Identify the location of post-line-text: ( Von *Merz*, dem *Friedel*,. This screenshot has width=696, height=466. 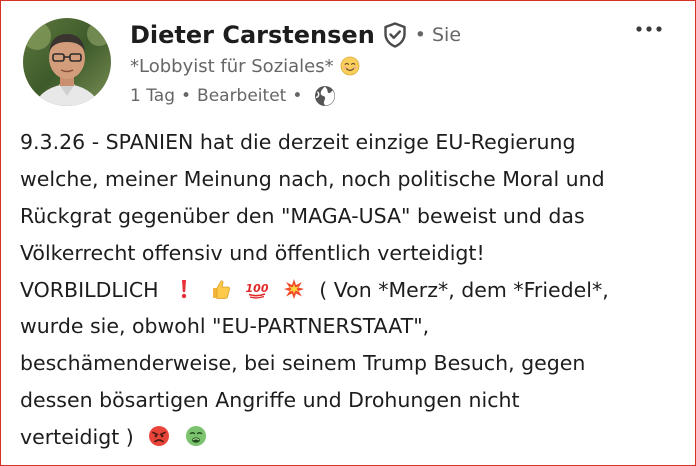
(464, 289).